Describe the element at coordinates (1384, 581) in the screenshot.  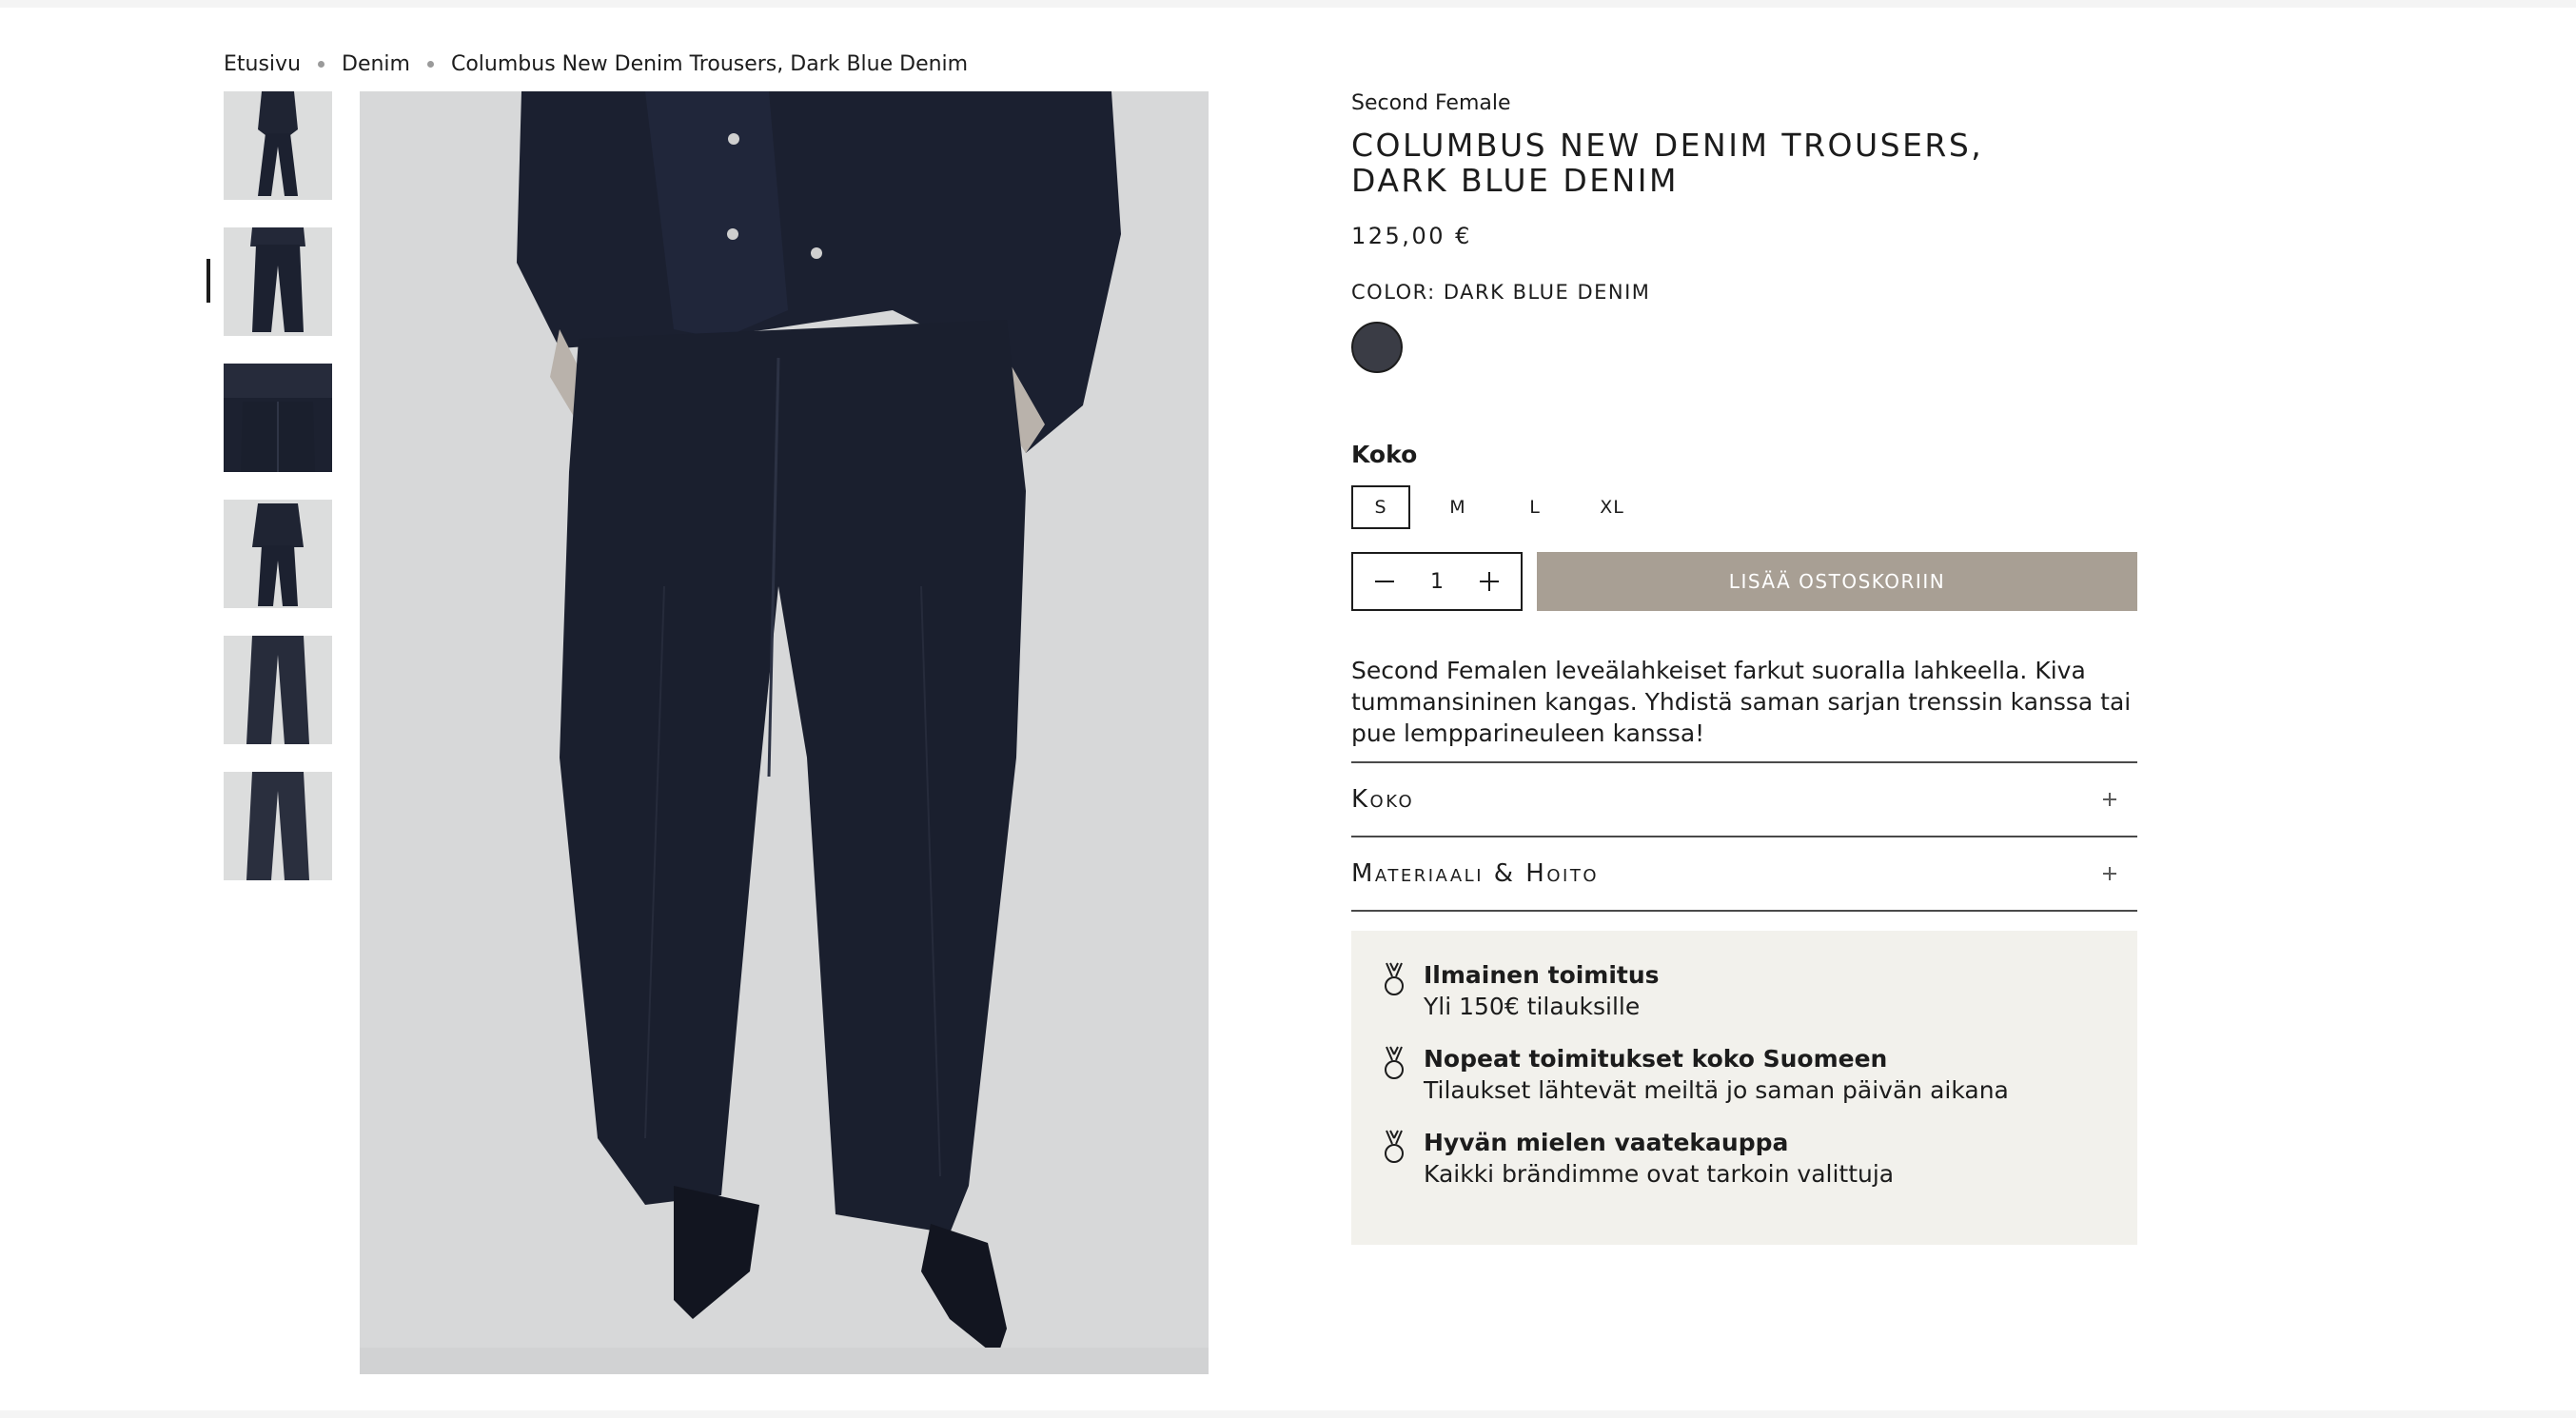
I see `quantity-decrease-button` at that location.